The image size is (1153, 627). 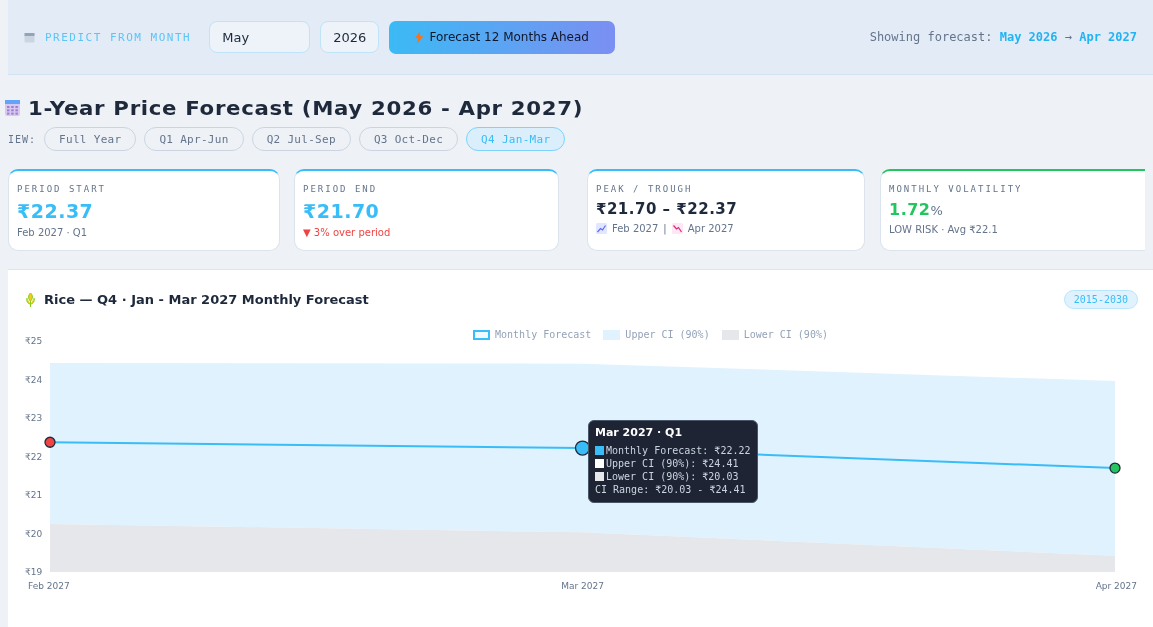 What do you see at coordinates (419, 37) in the screenshot?
I see `lightning-icon` at bounding box center [419, 37].